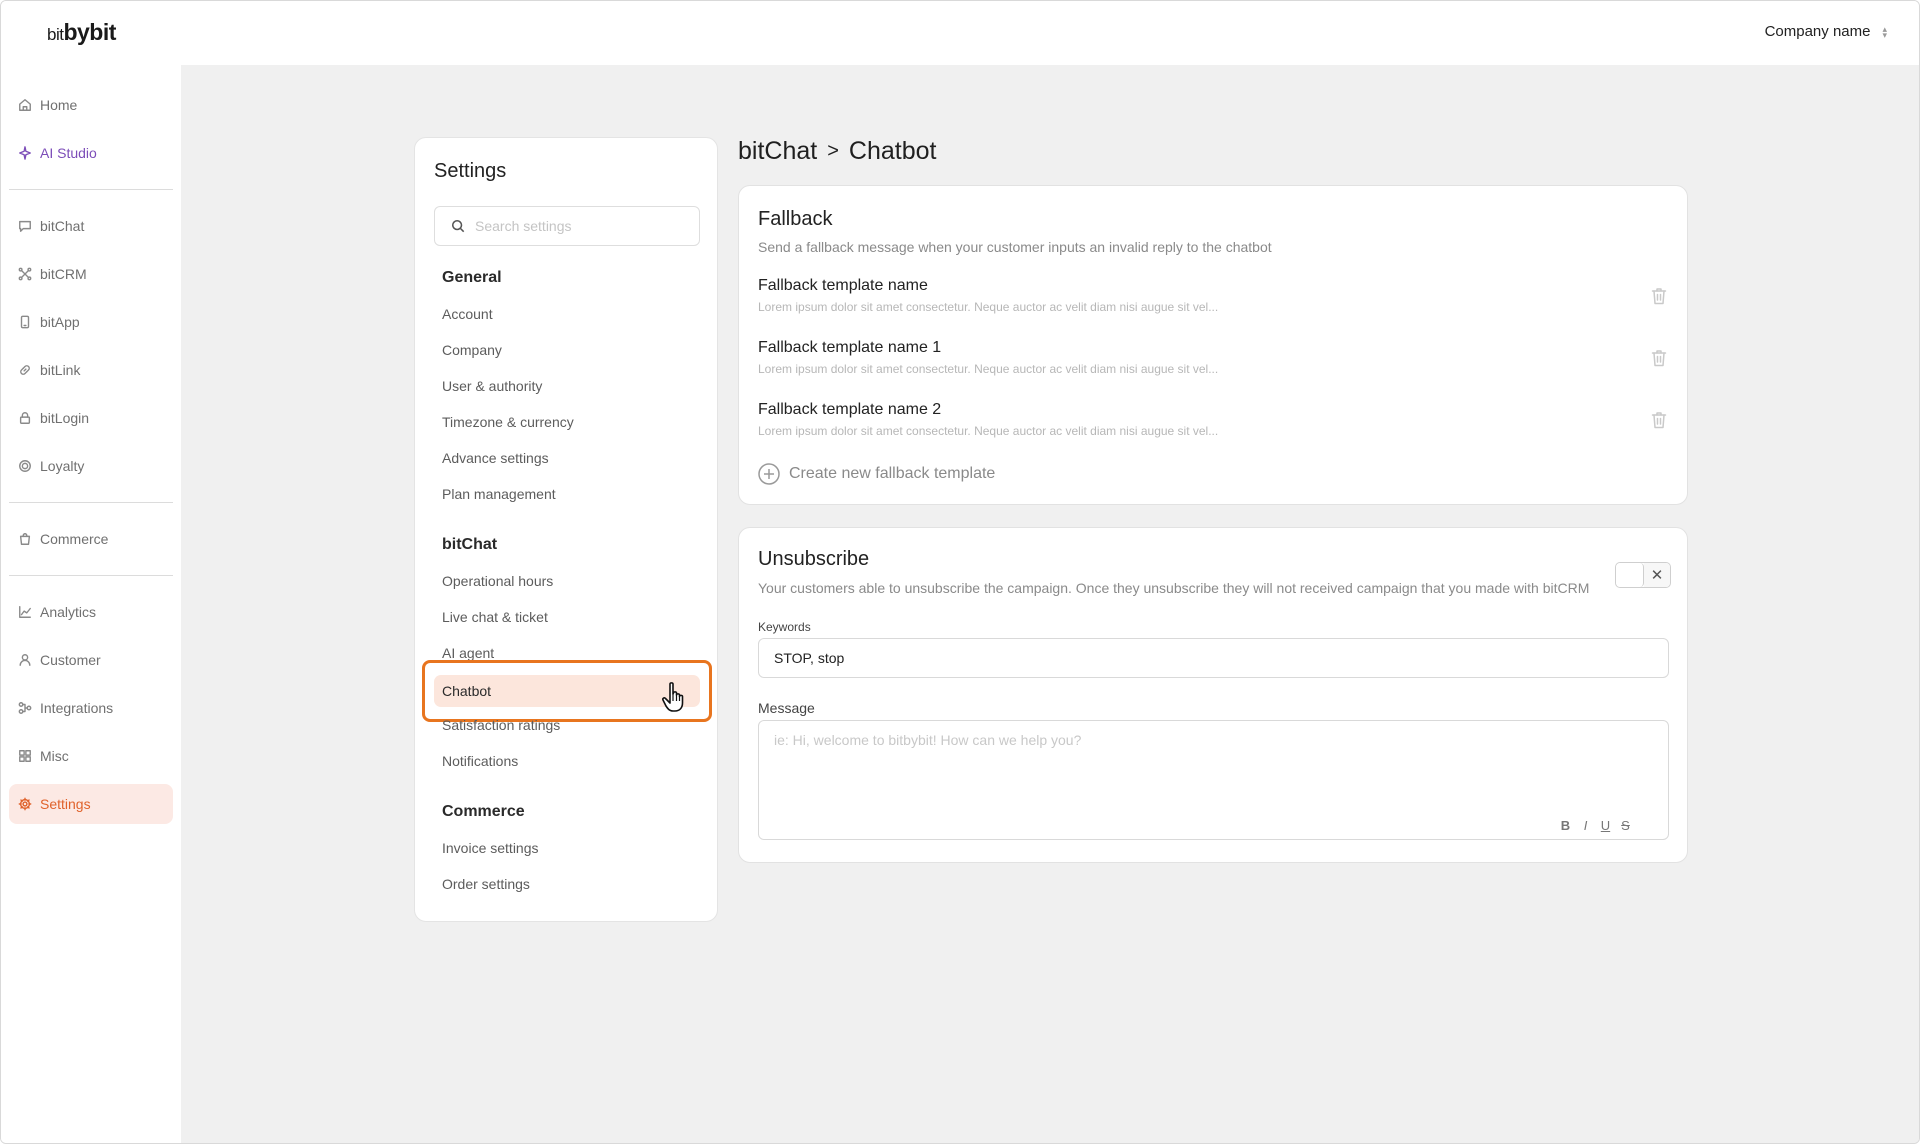 The width and height of the screenshot is (1920, 1144). Describe the element at coordinates (673, 697) in the screenshot. I see `hand-cursor-icon` at that location.